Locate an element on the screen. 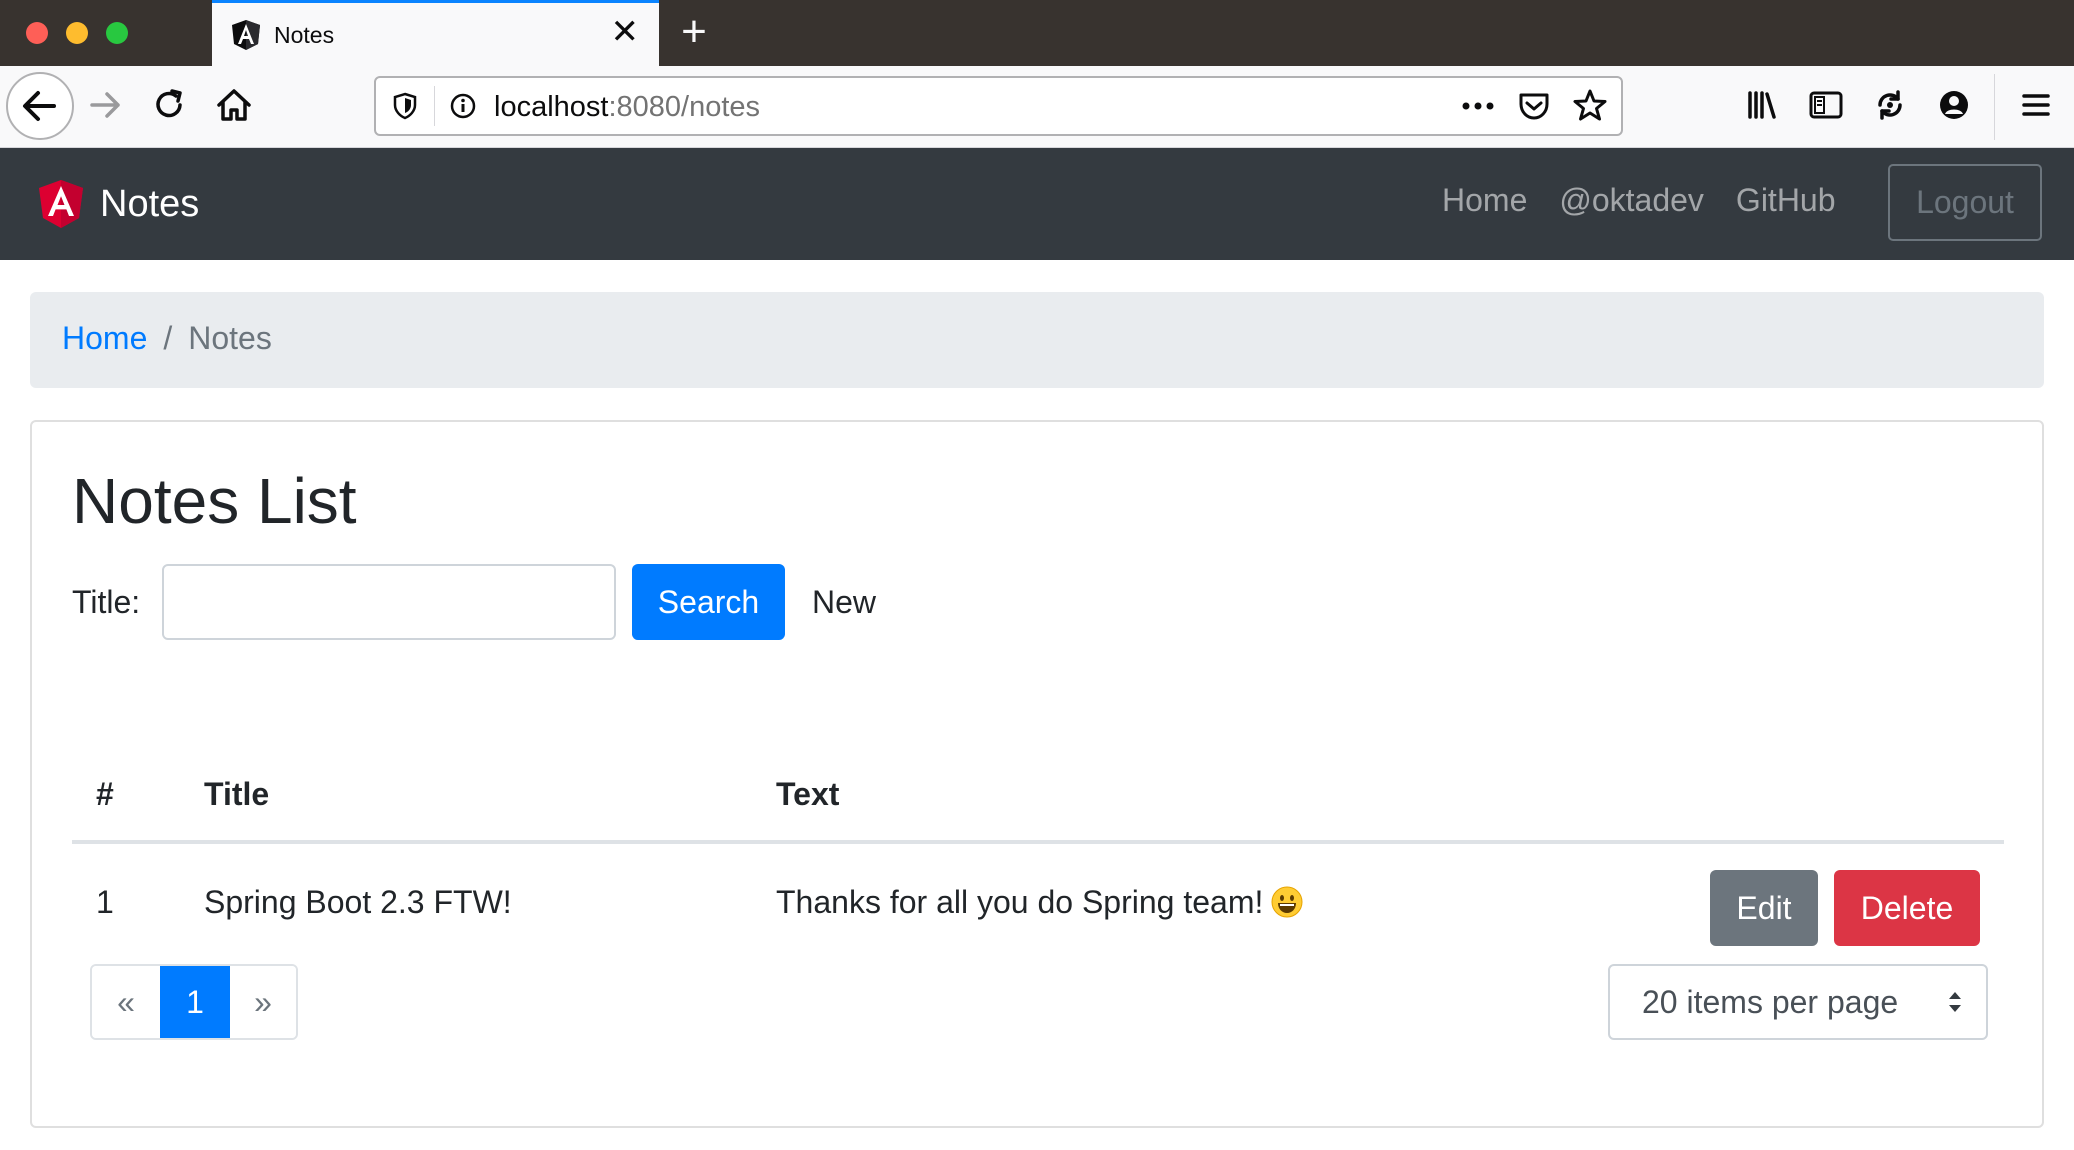  note-text-cell: Thanks for all you do Spring team! is located at coordinates (1039, 902).